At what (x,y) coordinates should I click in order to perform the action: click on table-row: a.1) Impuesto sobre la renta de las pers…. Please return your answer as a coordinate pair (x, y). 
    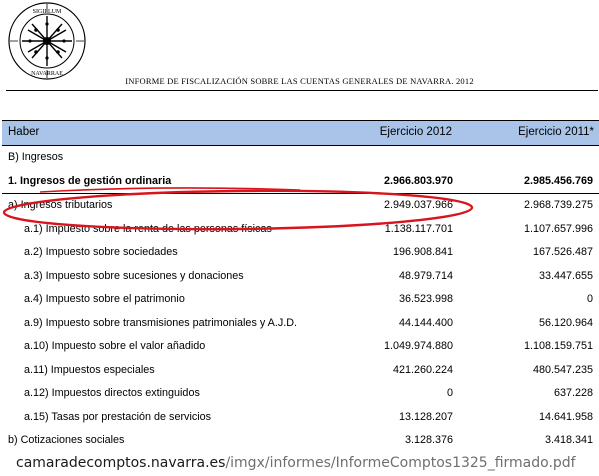
    Looking at the image, I should click on (300, 230).